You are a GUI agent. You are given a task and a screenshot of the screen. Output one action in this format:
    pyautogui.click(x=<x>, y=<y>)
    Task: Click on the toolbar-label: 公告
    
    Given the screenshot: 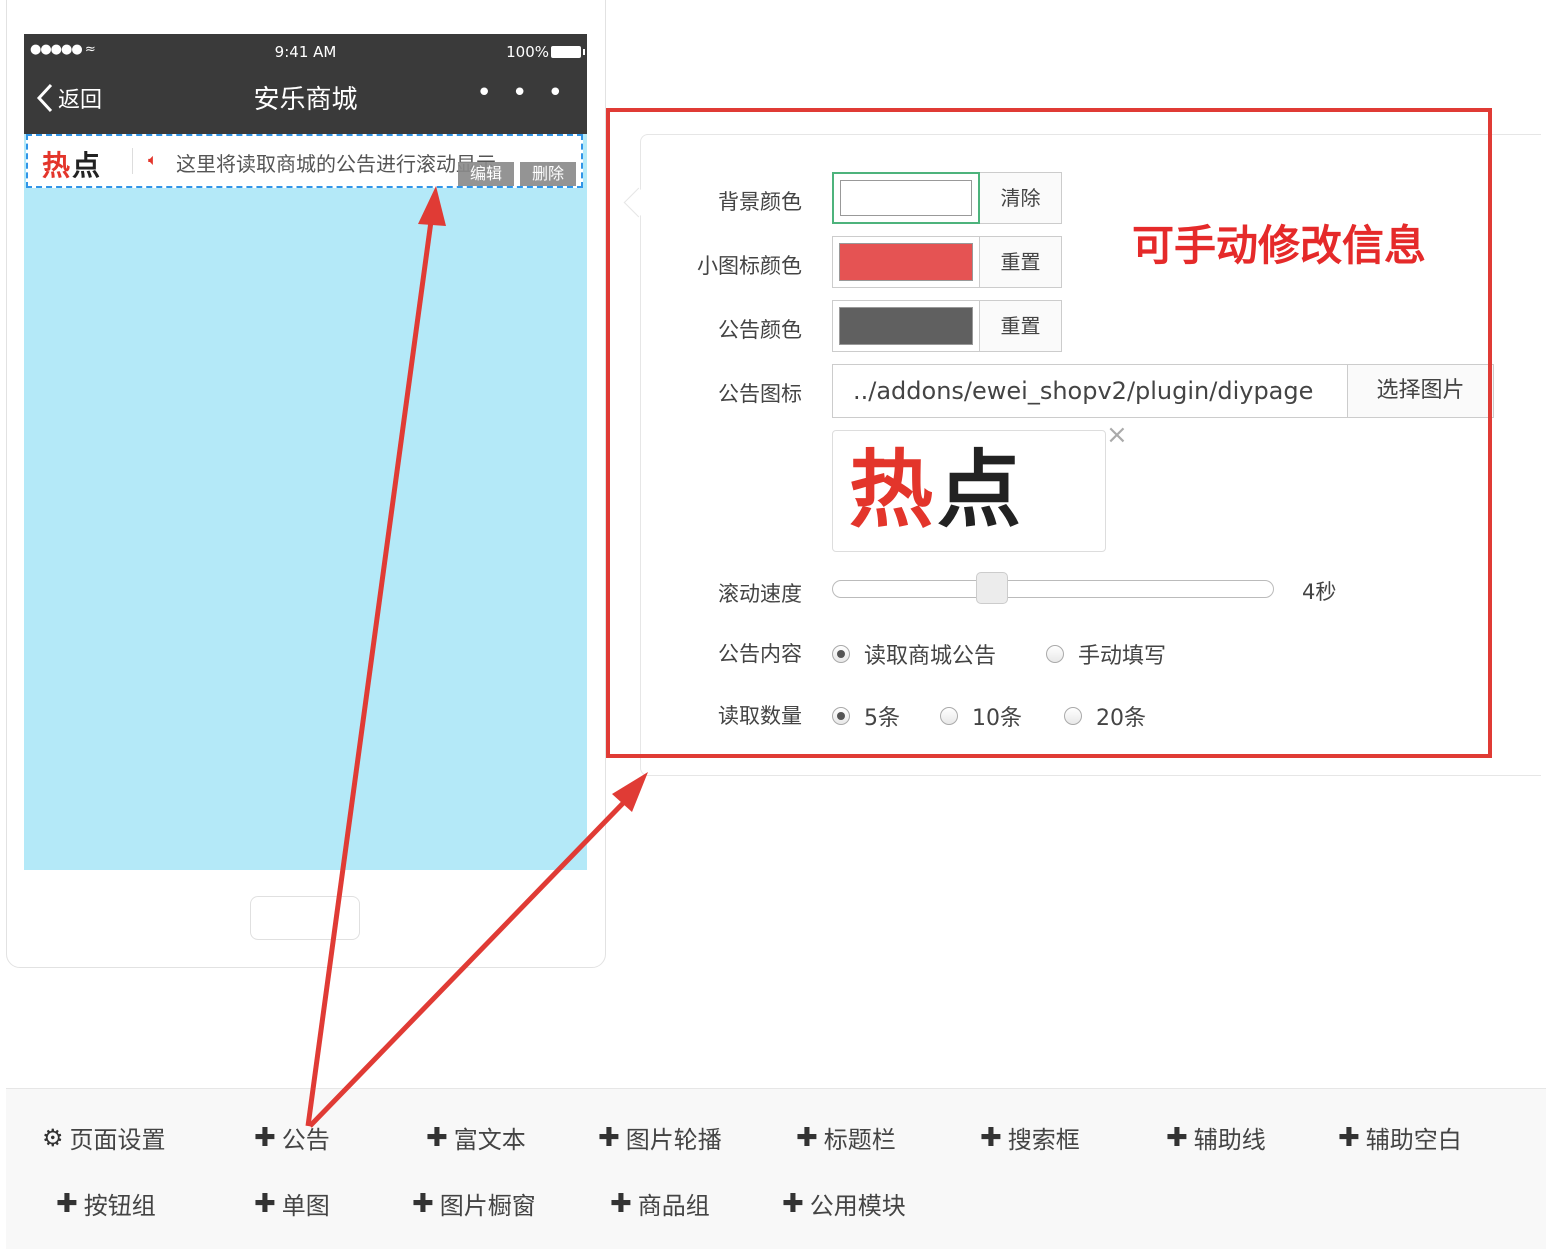 What is the action you would take?
    pyautogui.click(x=305, y=1140)
    